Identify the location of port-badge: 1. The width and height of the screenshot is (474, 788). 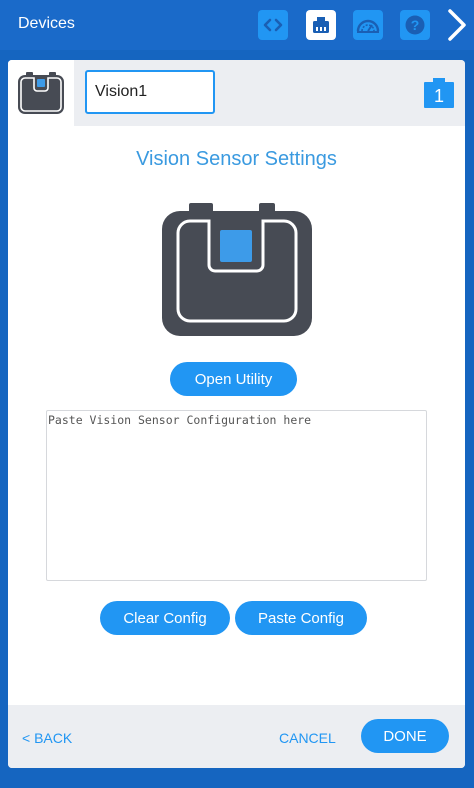
(439, 93).